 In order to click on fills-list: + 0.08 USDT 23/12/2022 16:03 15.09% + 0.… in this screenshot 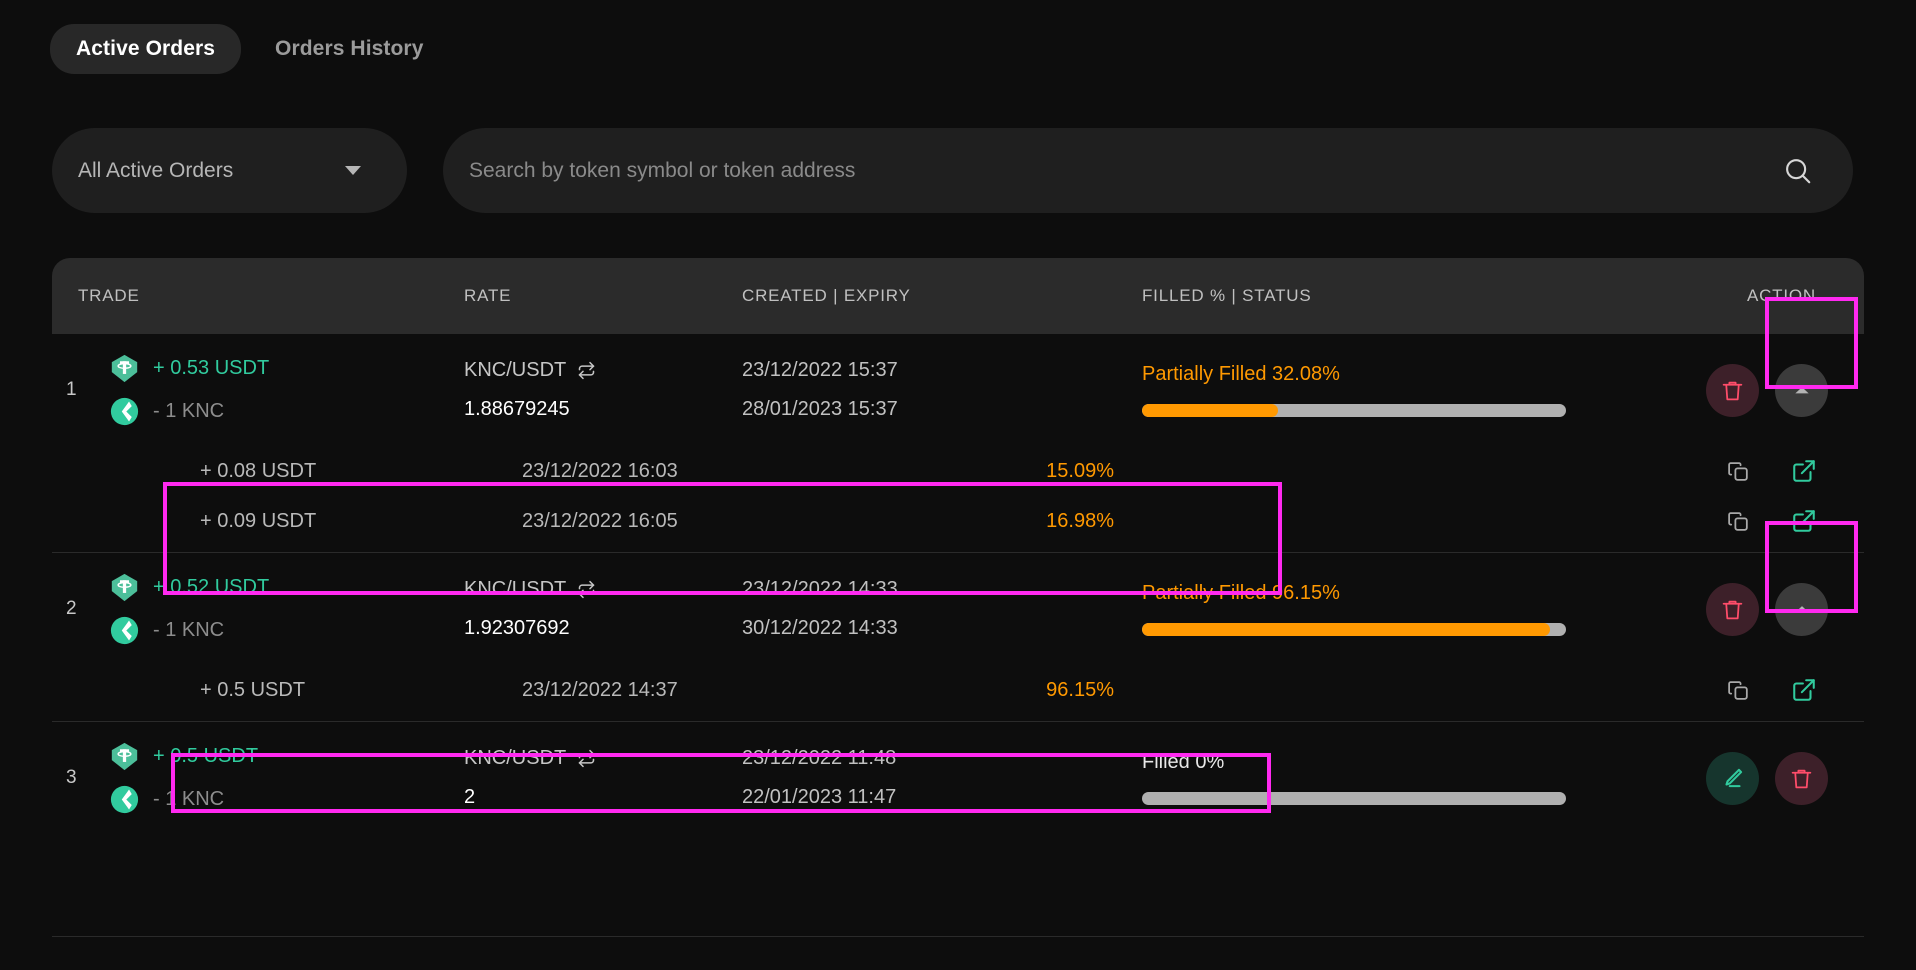, I will do `click(958, 499)`.